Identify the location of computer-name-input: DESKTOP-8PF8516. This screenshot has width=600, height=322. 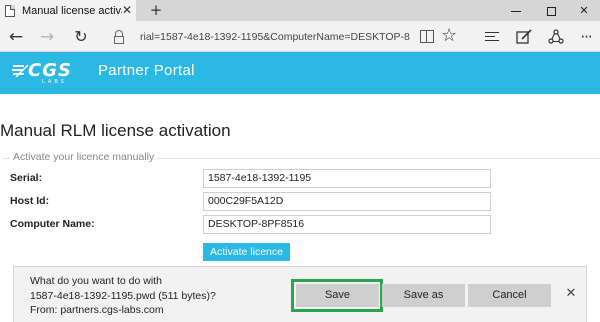
(347, 224).